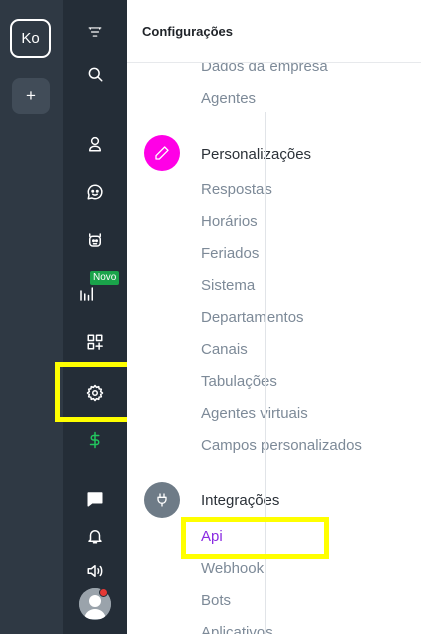 The height and width of the screenshot is (634, 421). What do you see at coordinates (188, 31) in the screenshot?
I see `page-title: Configurações` at bounding box center [188, 31].